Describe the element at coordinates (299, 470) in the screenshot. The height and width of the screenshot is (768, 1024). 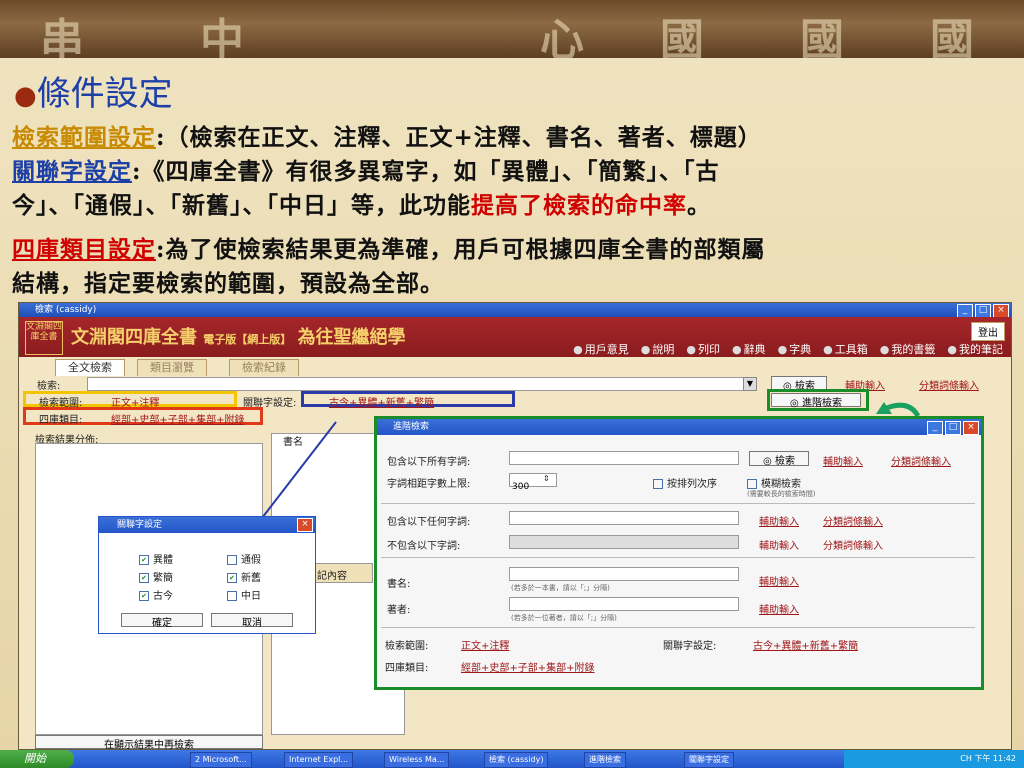
I see `callout-line` at that location.